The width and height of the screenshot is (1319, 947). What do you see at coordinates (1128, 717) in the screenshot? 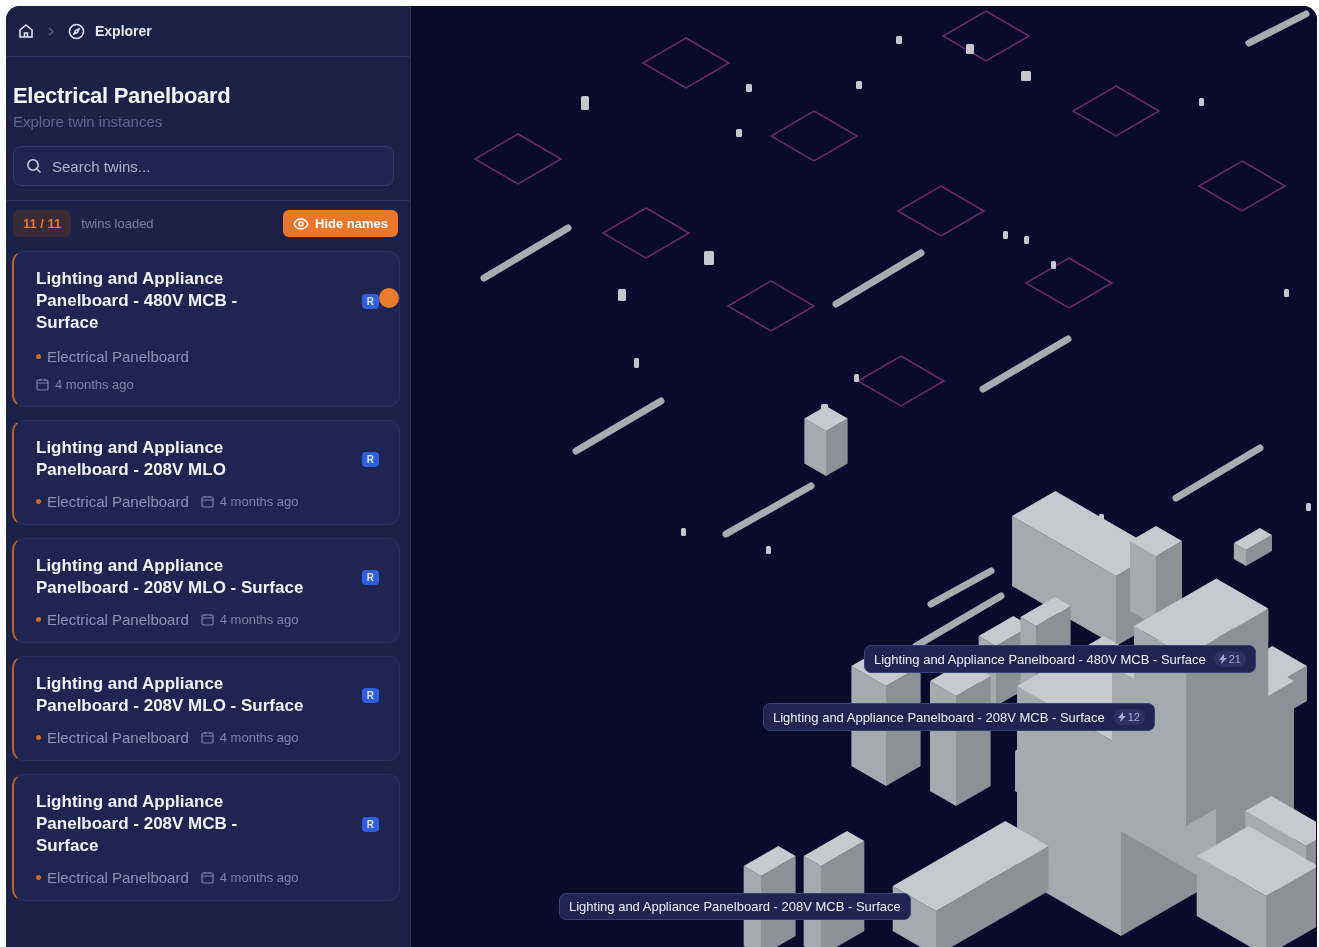
I see `connection-count: 12` at bounding box center [1128, 717].